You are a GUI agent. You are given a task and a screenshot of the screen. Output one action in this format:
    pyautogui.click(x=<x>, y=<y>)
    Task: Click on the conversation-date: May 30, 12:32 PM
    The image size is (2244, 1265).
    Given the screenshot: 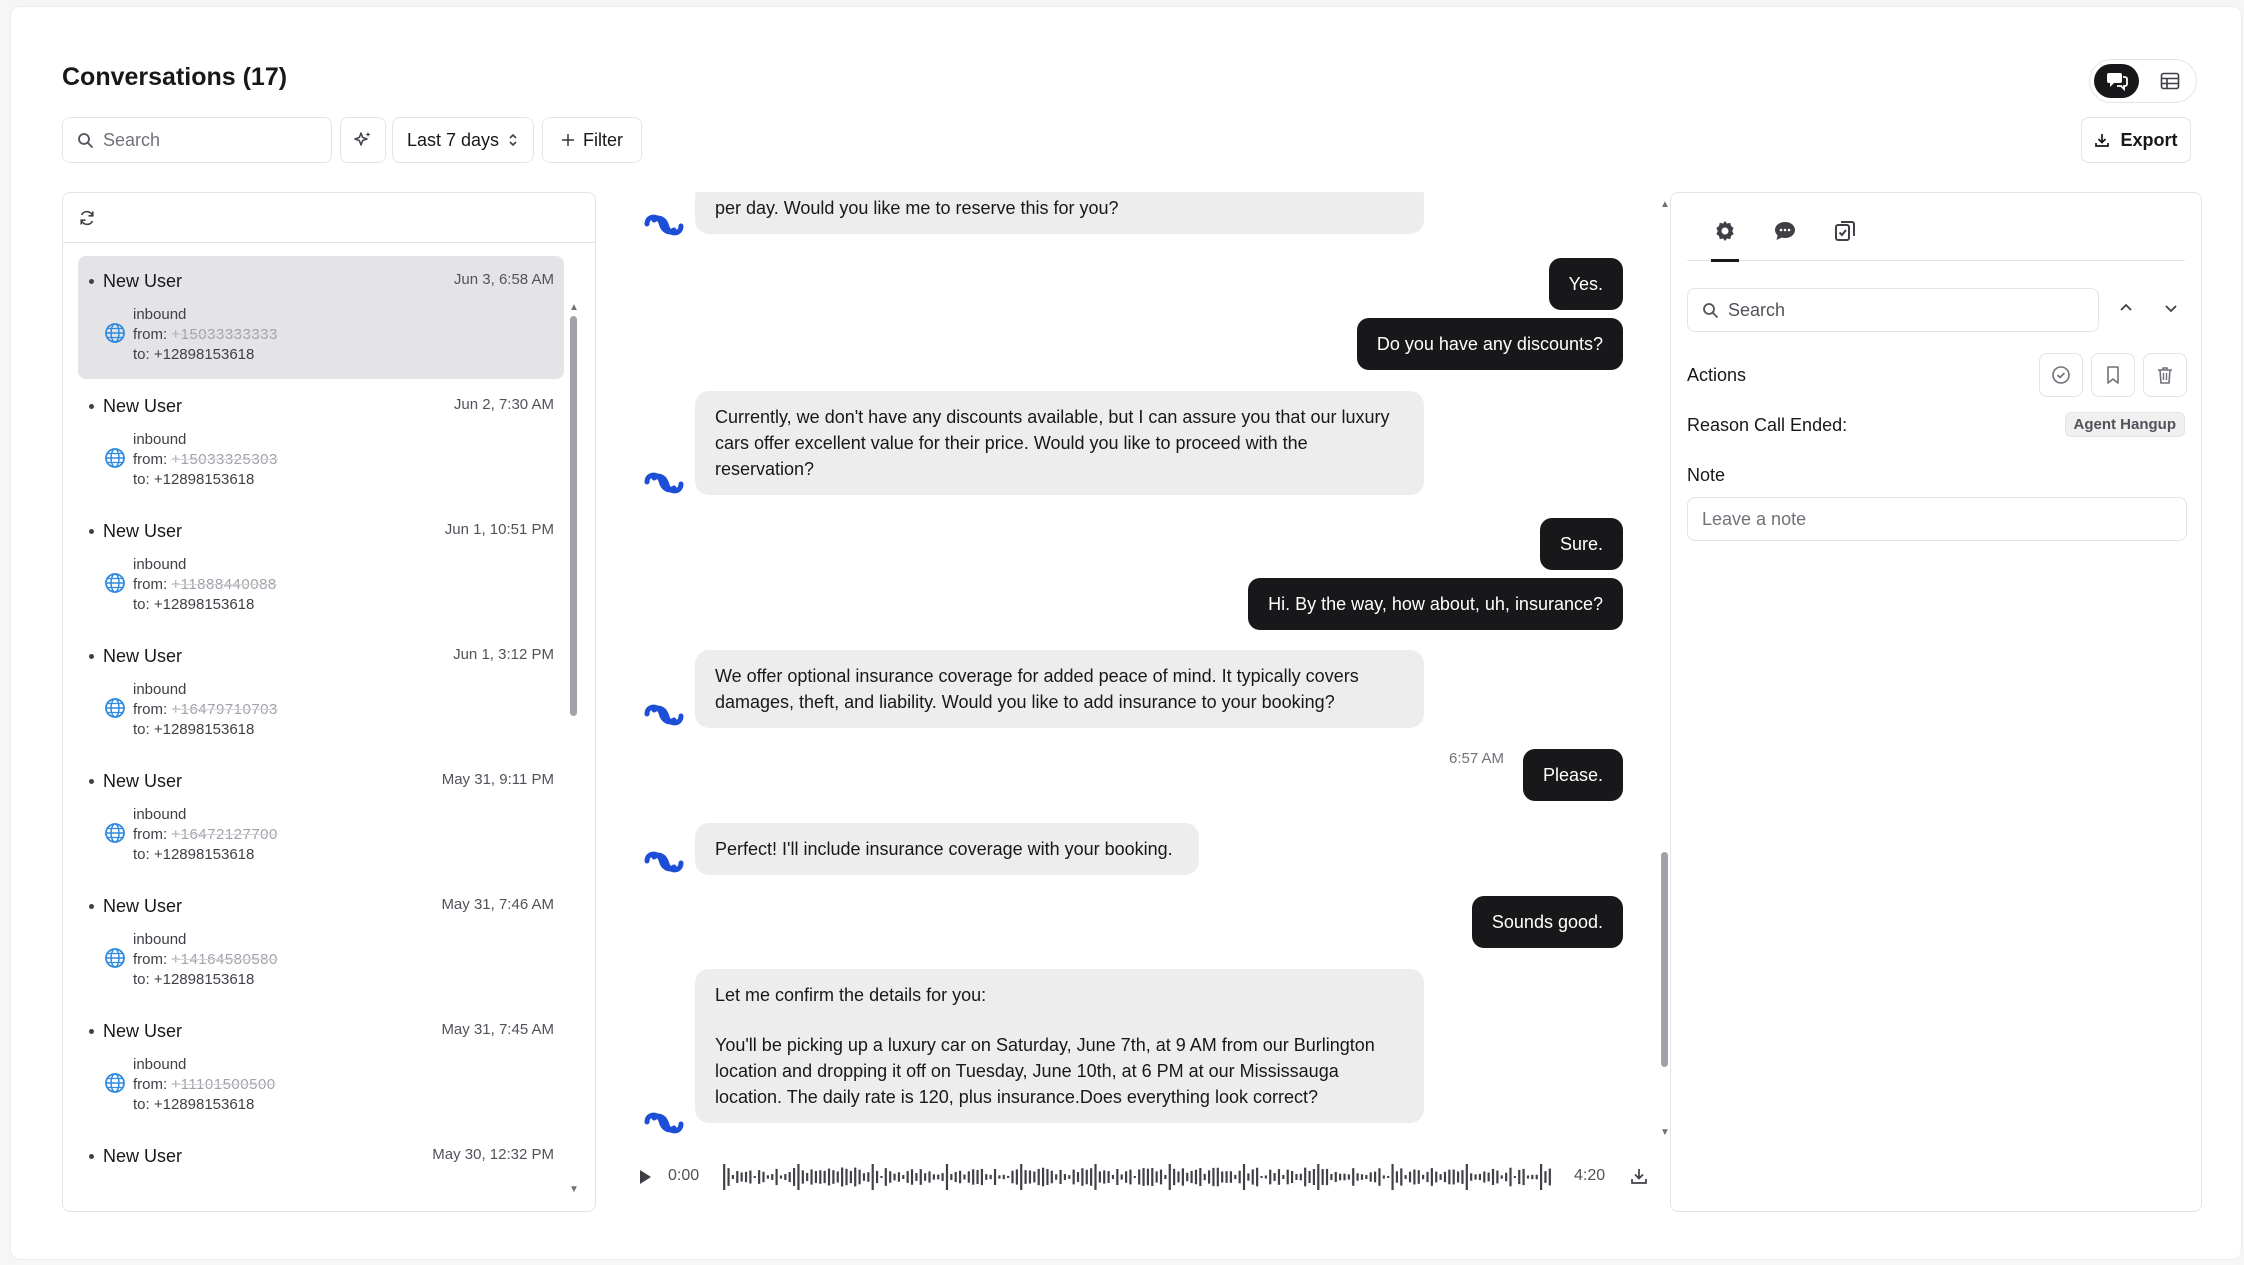 What is the action you would take?
    pyautogui.click(x=493, y=1154)
    